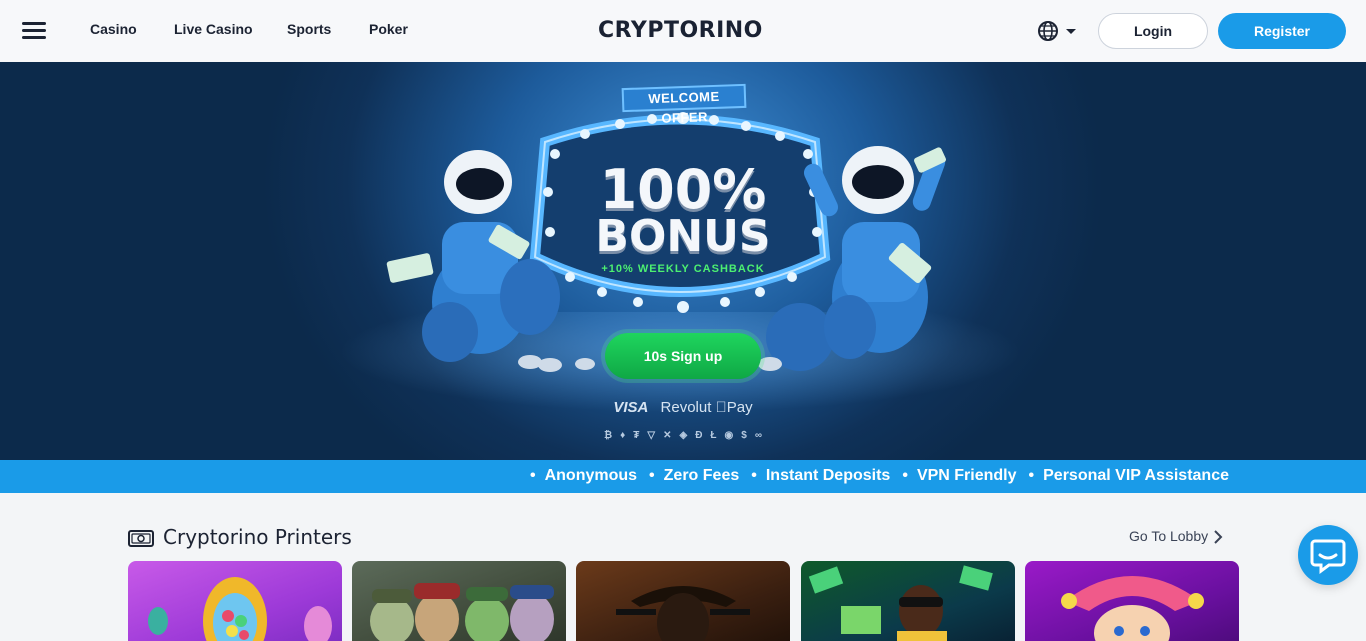  What do you see at coordinates (1129, 476) in the screenshot?
I see `feature-vip-assistance: Personal VIP Assistance` at bounding box center [1129, 476].